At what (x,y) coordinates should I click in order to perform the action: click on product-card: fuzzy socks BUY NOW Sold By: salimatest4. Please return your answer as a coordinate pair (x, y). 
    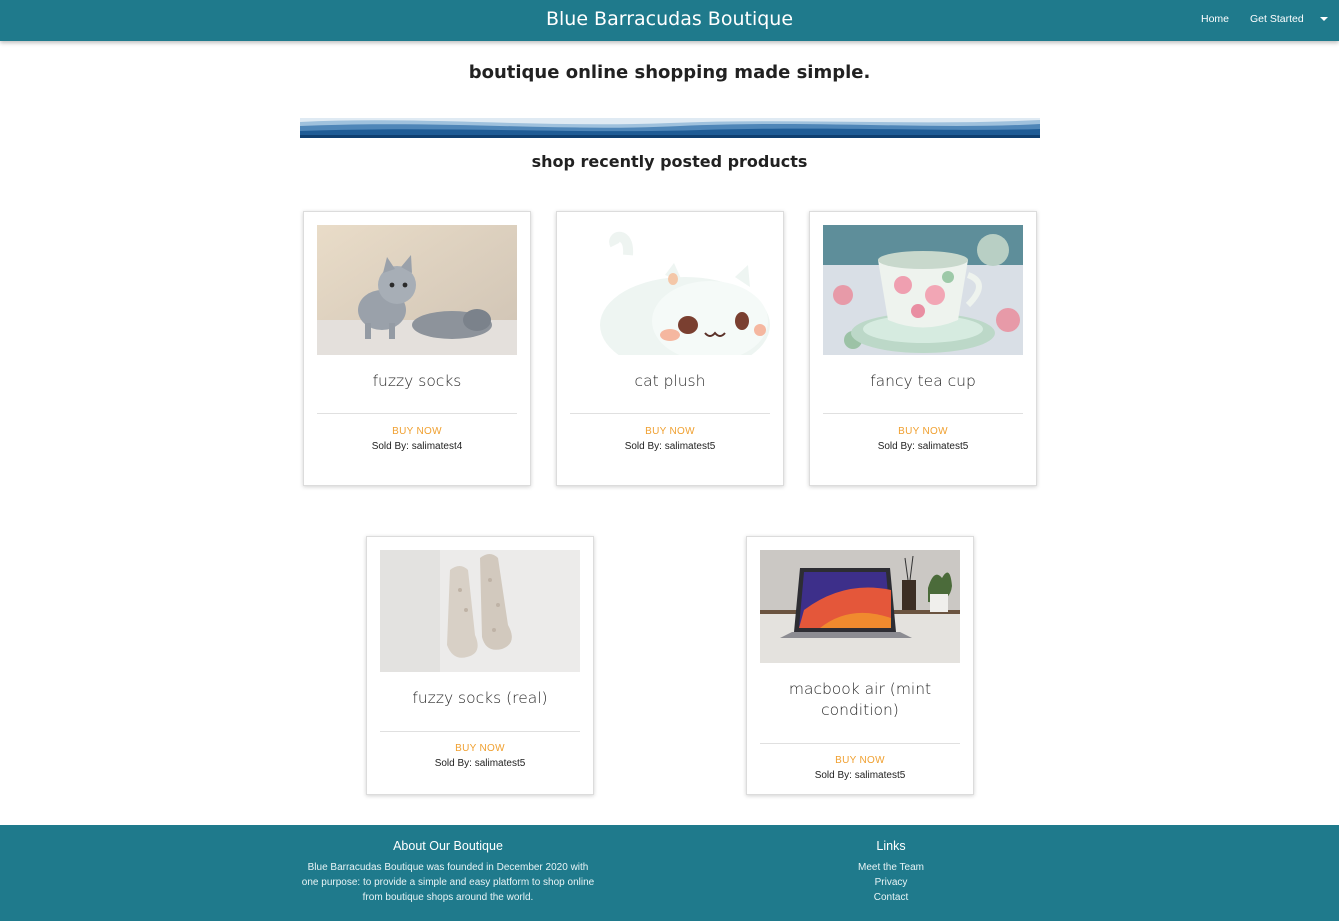
    Looking at the image, I should click on (417, 348).